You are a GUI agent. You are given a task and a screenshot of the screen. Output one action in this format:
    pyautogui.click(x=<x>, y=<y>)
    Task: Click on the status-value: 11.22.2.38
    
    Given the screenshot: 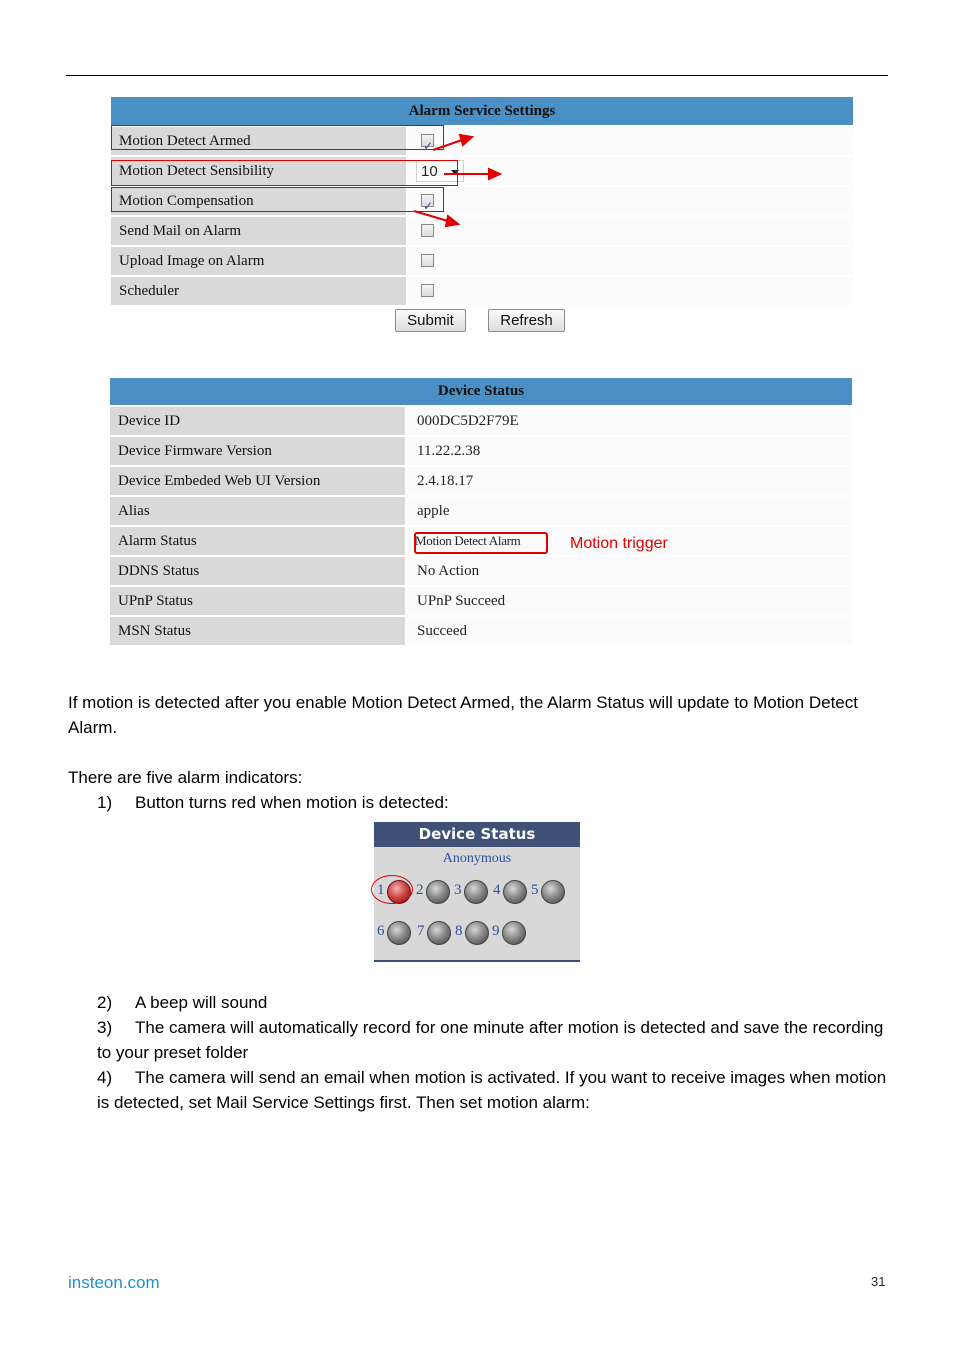 What is the action you would take?
    pyautogui.click(x=629, y=451)
    